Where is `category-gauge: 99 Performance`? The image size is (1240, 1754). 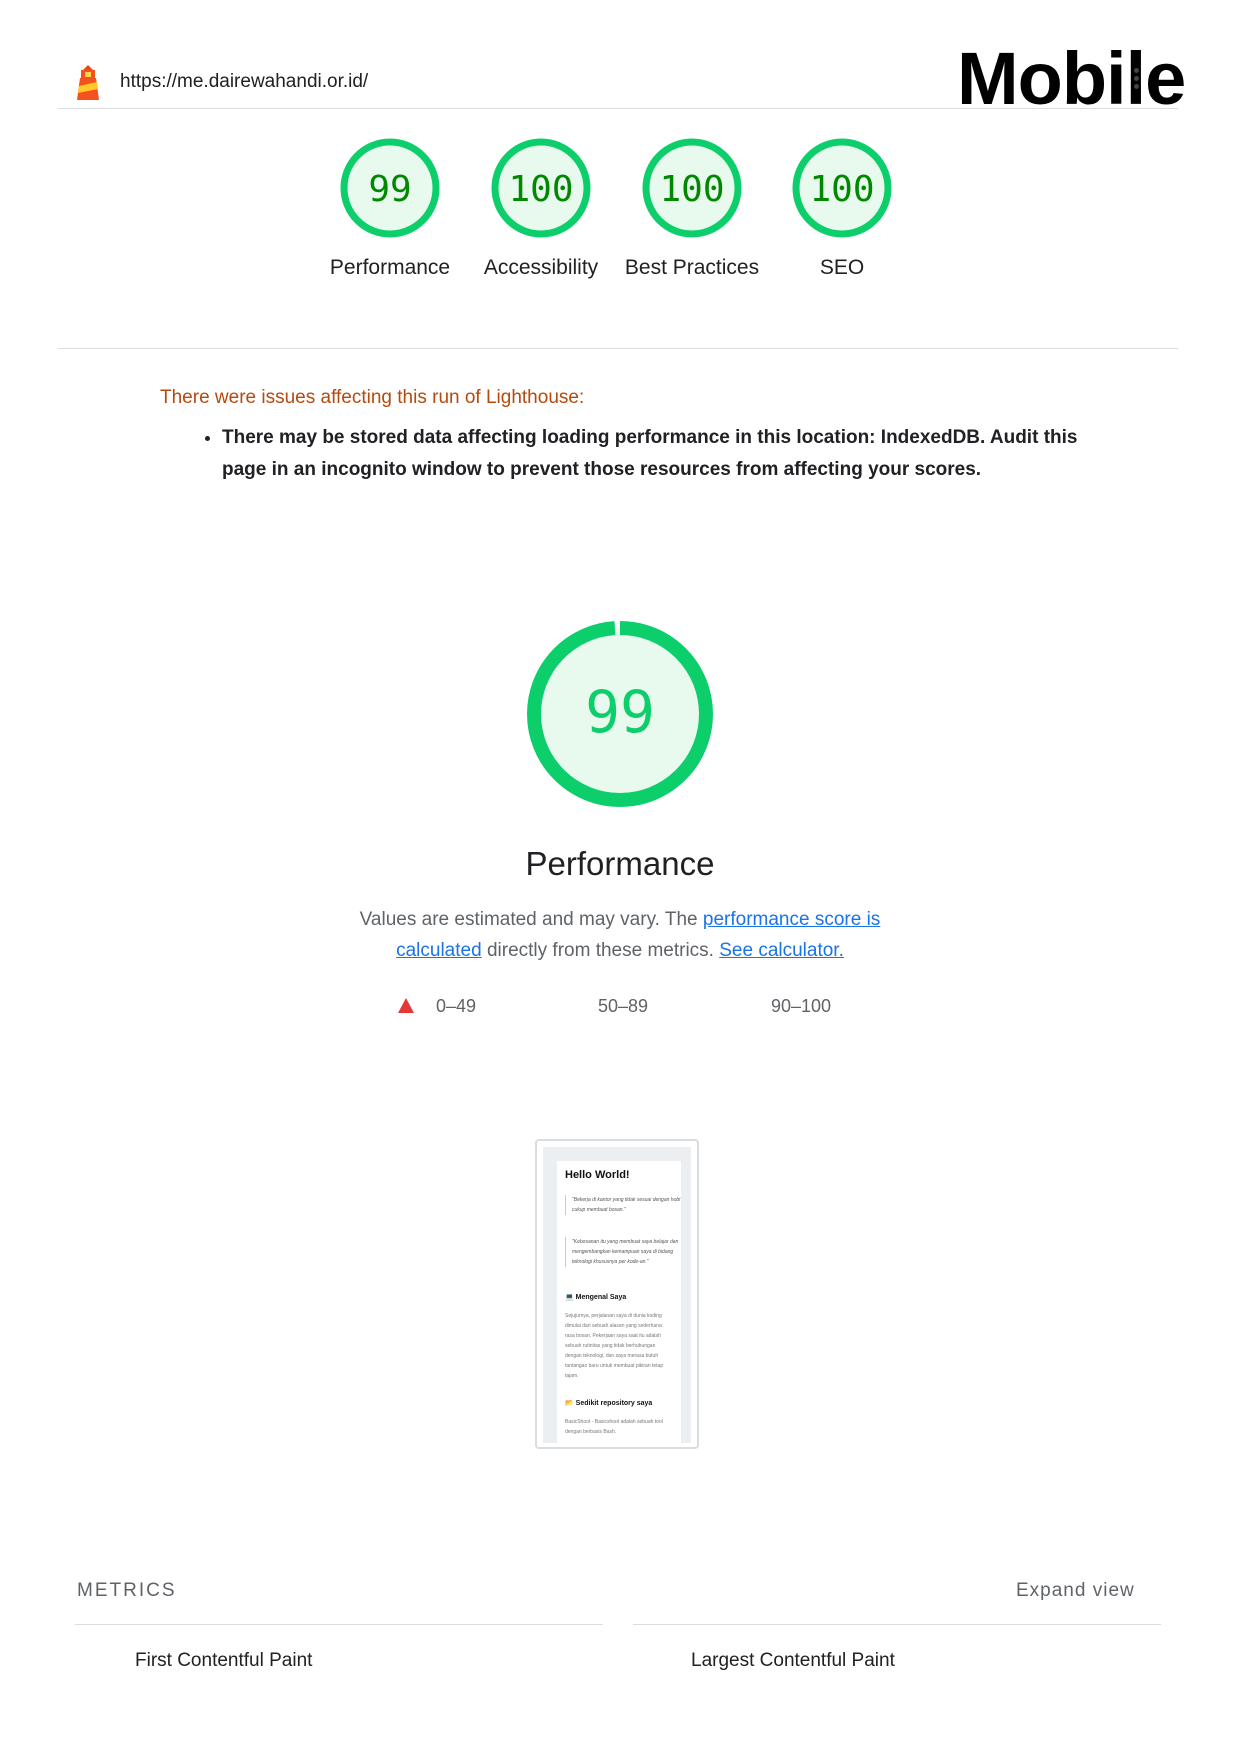
category-gauge: 99 Performance is located at coordinates (390, 209).